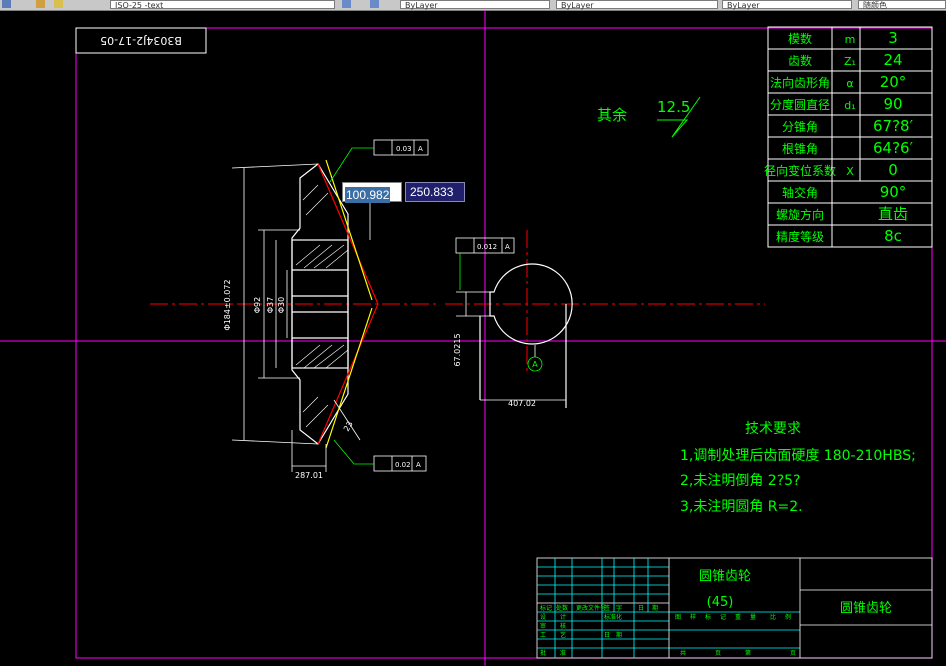  What do you see at coordinates (723, 617) in the screenshot?
I see `tb-stage-label: 记` at bounding box center [723, 617].